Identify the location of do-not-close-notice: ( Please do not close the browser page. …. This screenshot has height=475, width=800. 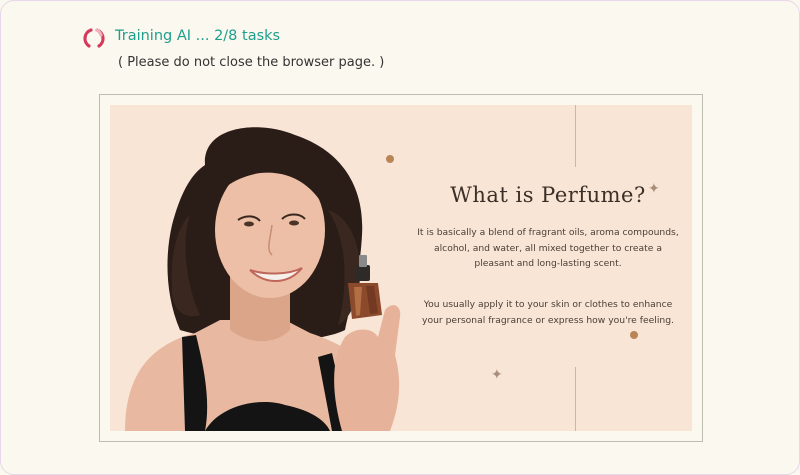
(251, 62).